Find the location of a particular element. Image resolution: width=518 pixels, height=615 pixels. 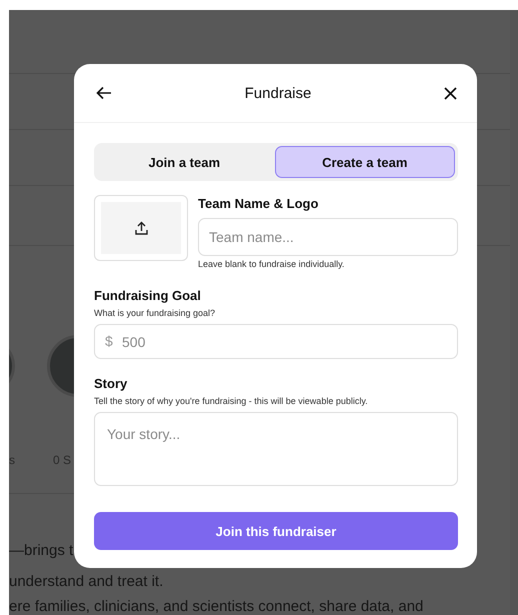

upload-icon is located at coordinates (141, 228).